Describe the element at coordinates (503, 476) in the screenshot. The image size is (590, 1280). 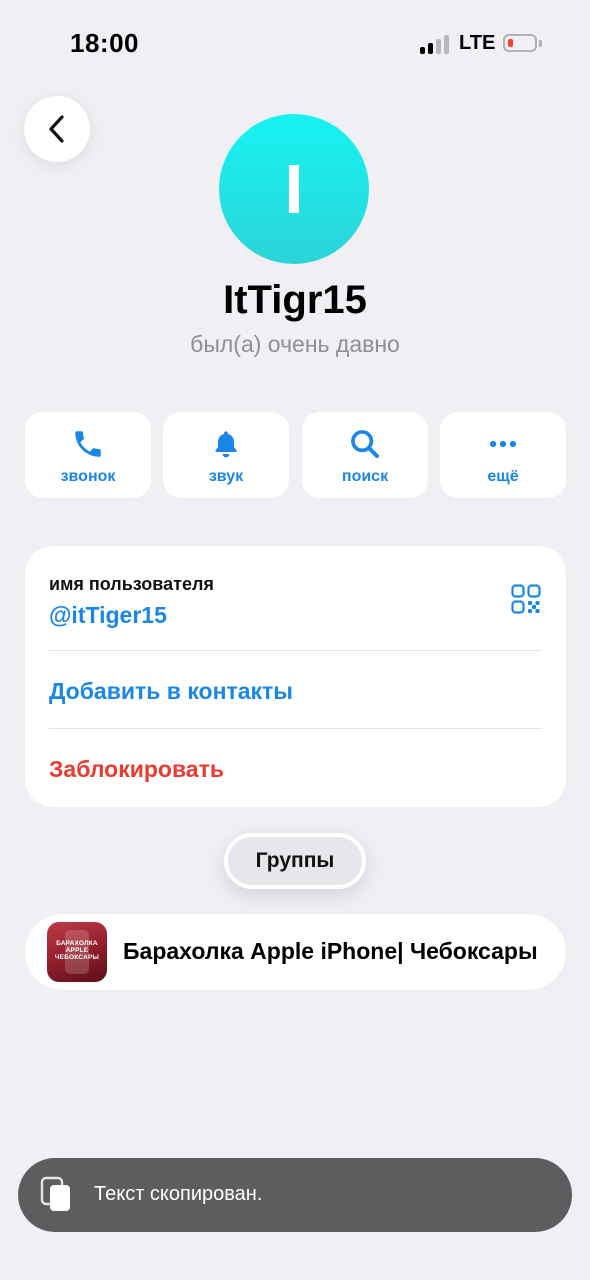
I see `more-button-label: ещё` at that location.